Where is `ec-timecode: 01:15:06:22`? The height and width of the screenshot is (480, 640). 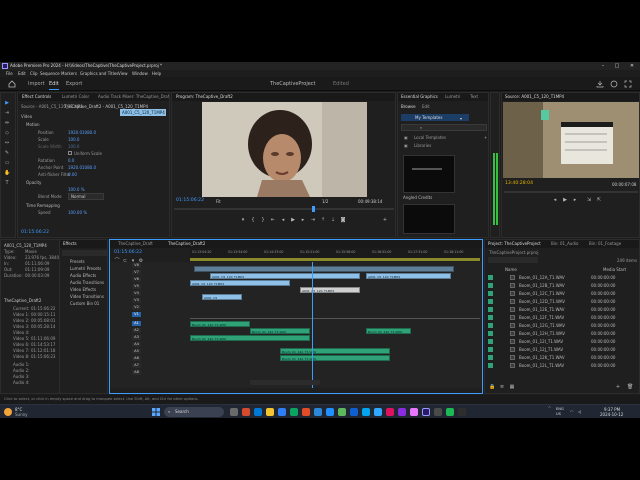
ec-timecode: 01:15:06:22 is located at coordinates (35, 233).